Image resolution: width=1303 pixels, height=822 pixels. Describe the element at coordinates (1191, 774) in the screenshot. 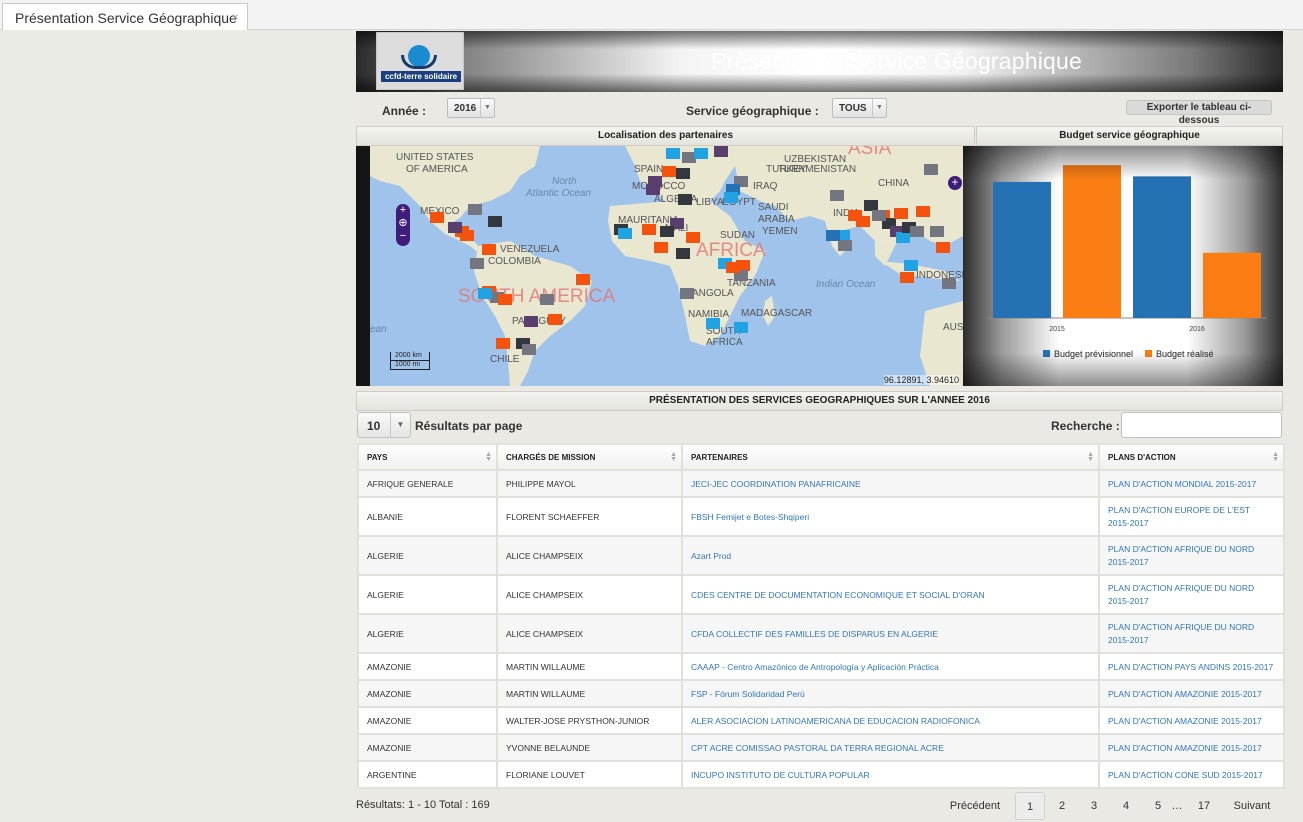

I see `cell-plan-action-link: PLAN D'ACTION CONE SUD 2015-2017` at that location.